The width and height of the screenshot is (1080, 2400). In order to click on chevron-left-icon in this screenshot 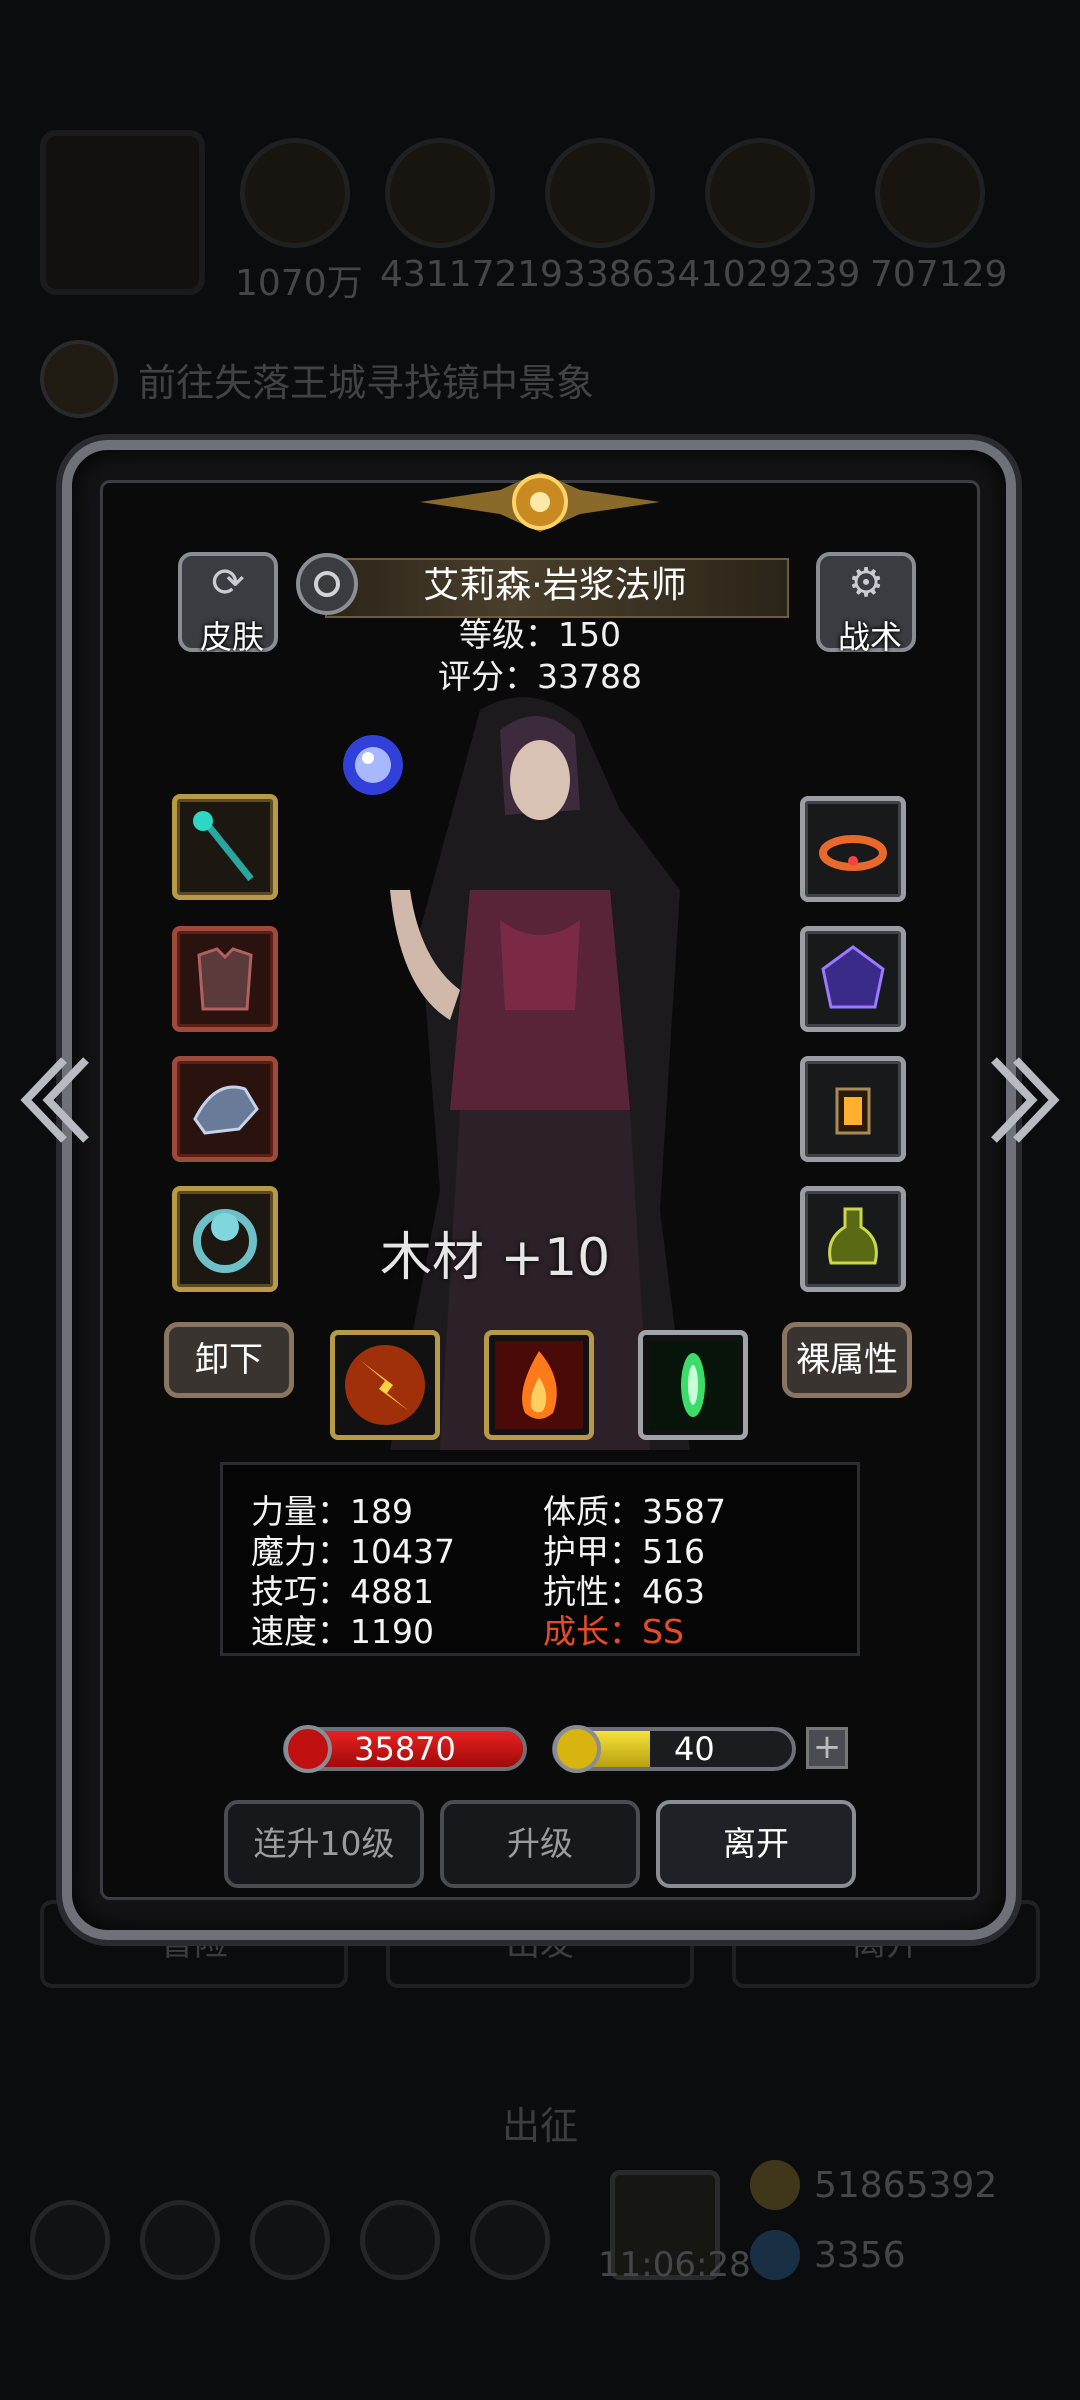, I will do `click(54, 1100)`.